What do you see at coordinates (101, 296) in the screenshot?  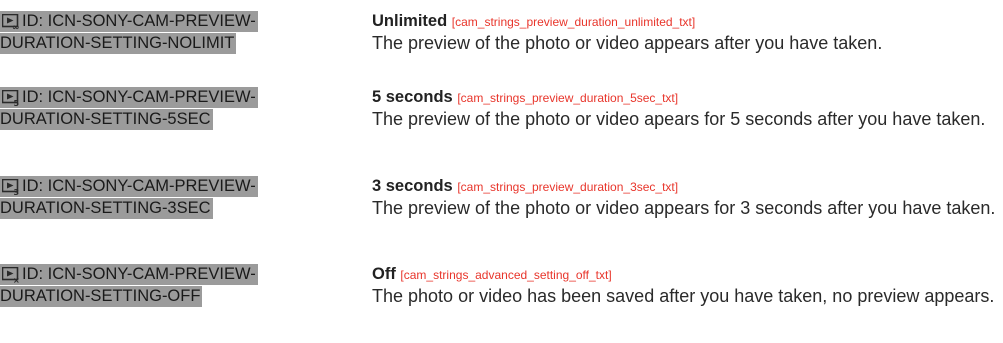 I see `icon-id-line-2: DURATION-SETTING-OFF` at bounding box center [101, 296].